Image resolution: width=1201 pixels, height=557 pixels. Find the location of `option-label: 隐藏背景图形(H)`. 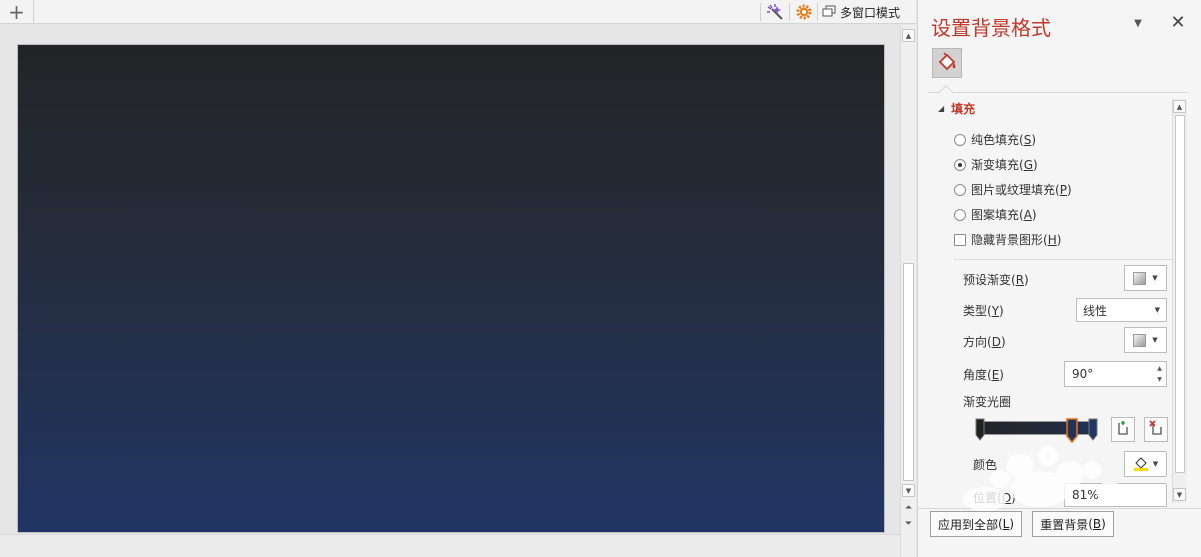

option-label: 隐藏背景图形(H) is located at coordinates (1016, 240).